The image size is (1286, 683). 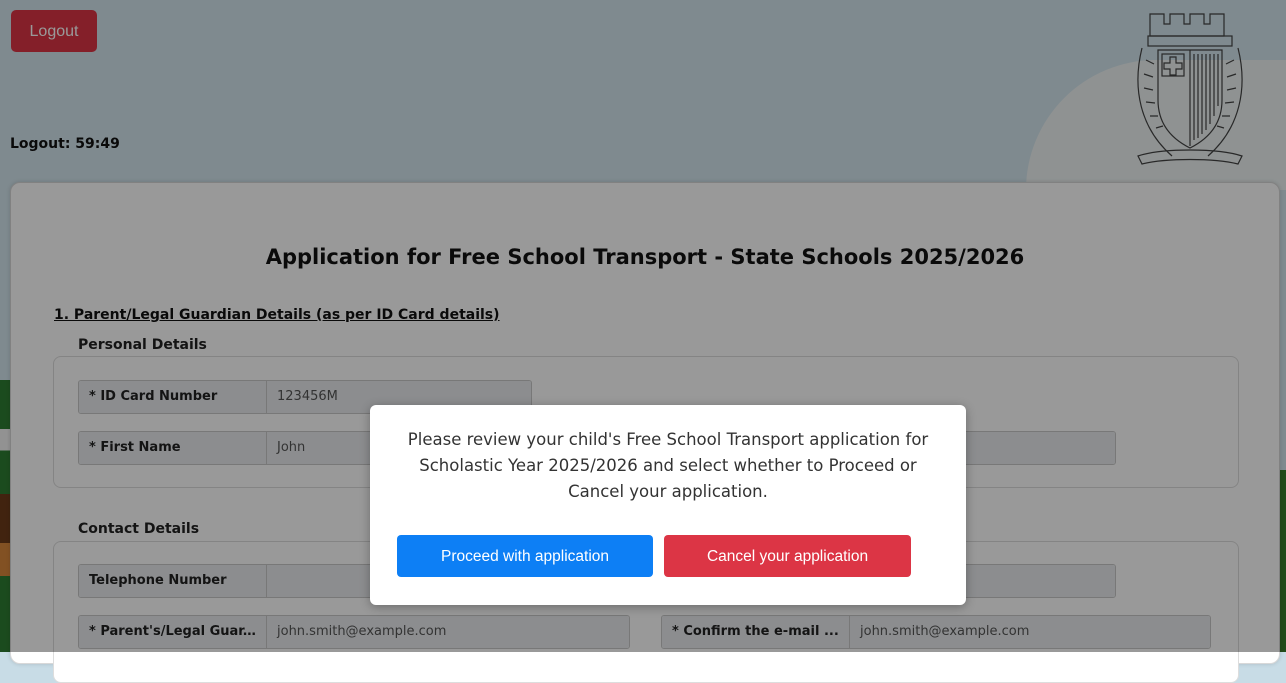 What do you see at coordinates (525, 556) in the screenshot?
I see `proceed-button: Proceed with application` at bounding box center [525, 556].